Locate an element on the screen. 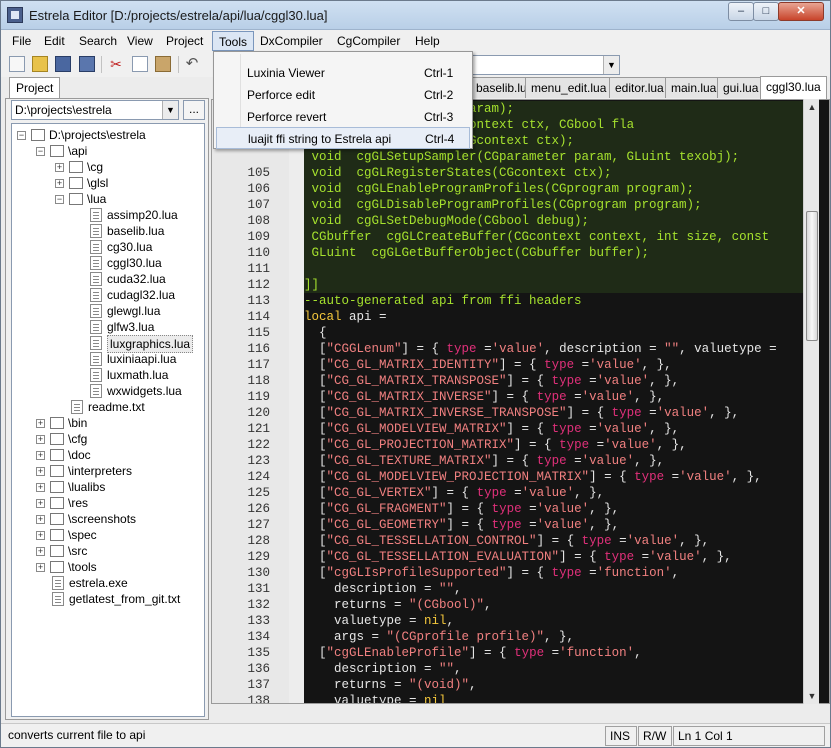 This screenshot has height=748, width=831. tree-folder: + \screenshots is located at coordinates (119, 519).